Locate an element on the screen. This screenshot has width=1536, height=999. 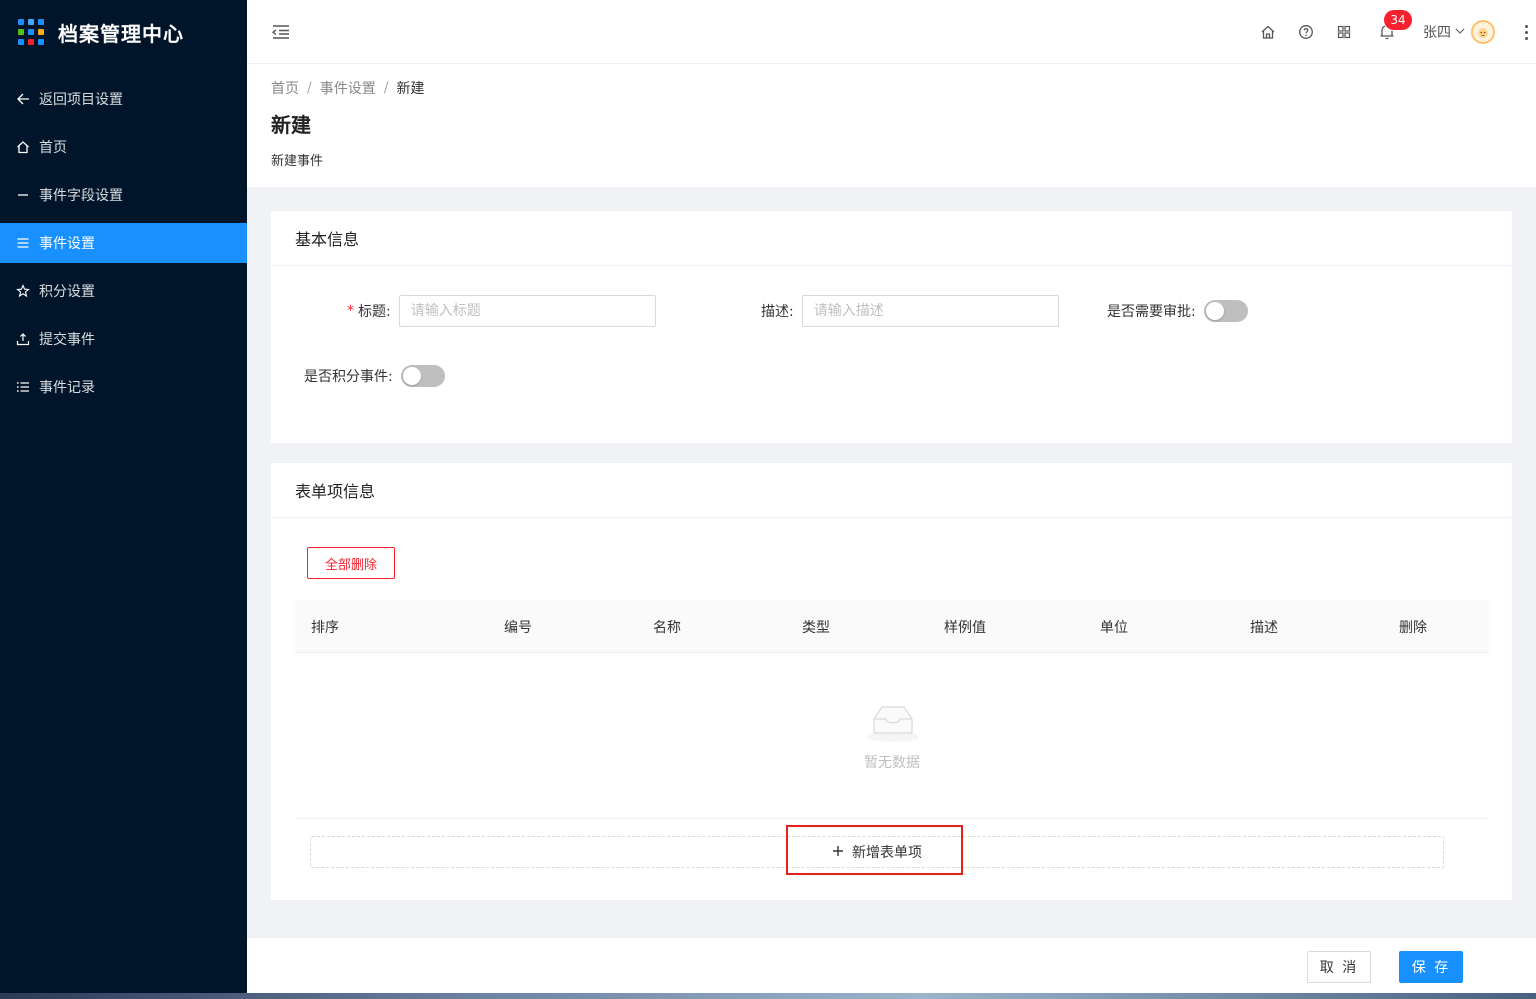
column-header-code: 编号 is located at coordinates (518, 627).